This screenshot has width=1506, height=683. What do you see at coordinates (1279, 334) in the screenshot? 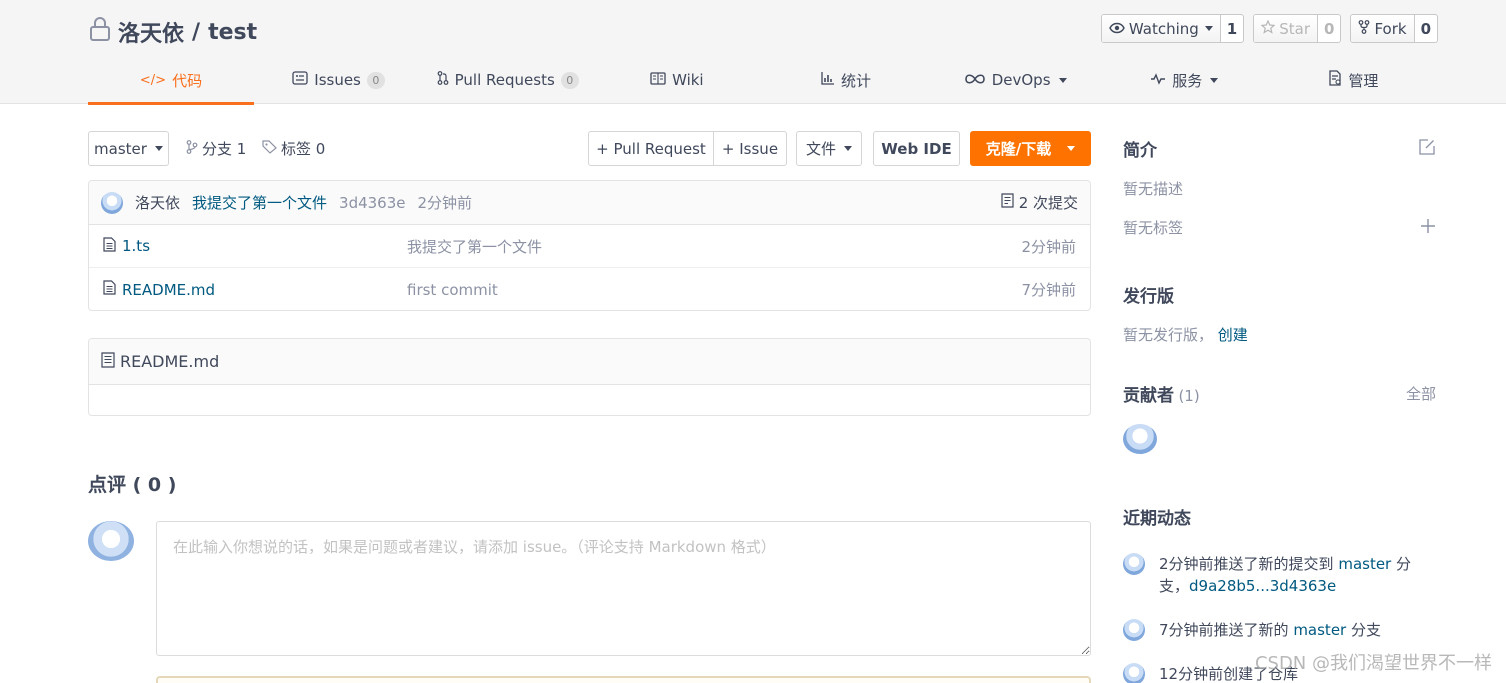
I see `release-row: 暂无发行版， 创建` at bounding box center [1279, 334].